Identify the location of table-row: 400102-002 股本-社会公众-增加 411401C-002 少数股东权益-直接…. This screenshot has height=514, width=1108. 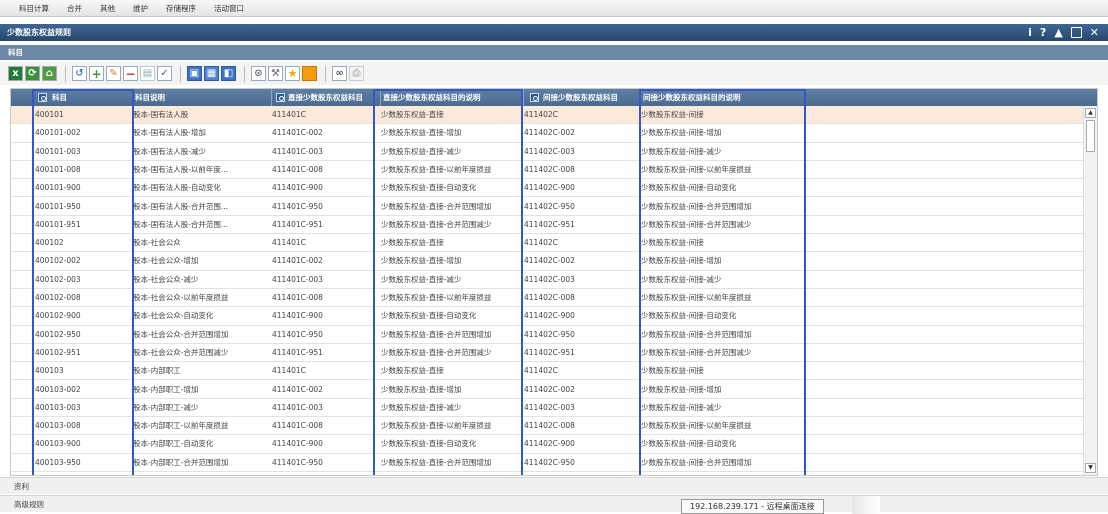
(547, 261).